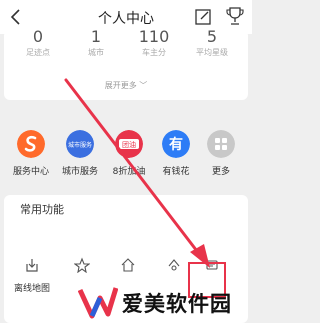 Image resolution: width=320 pixels, height=323 pixels. I want to click on fuel-discount: 团油 8折加油, so click(129, 153).